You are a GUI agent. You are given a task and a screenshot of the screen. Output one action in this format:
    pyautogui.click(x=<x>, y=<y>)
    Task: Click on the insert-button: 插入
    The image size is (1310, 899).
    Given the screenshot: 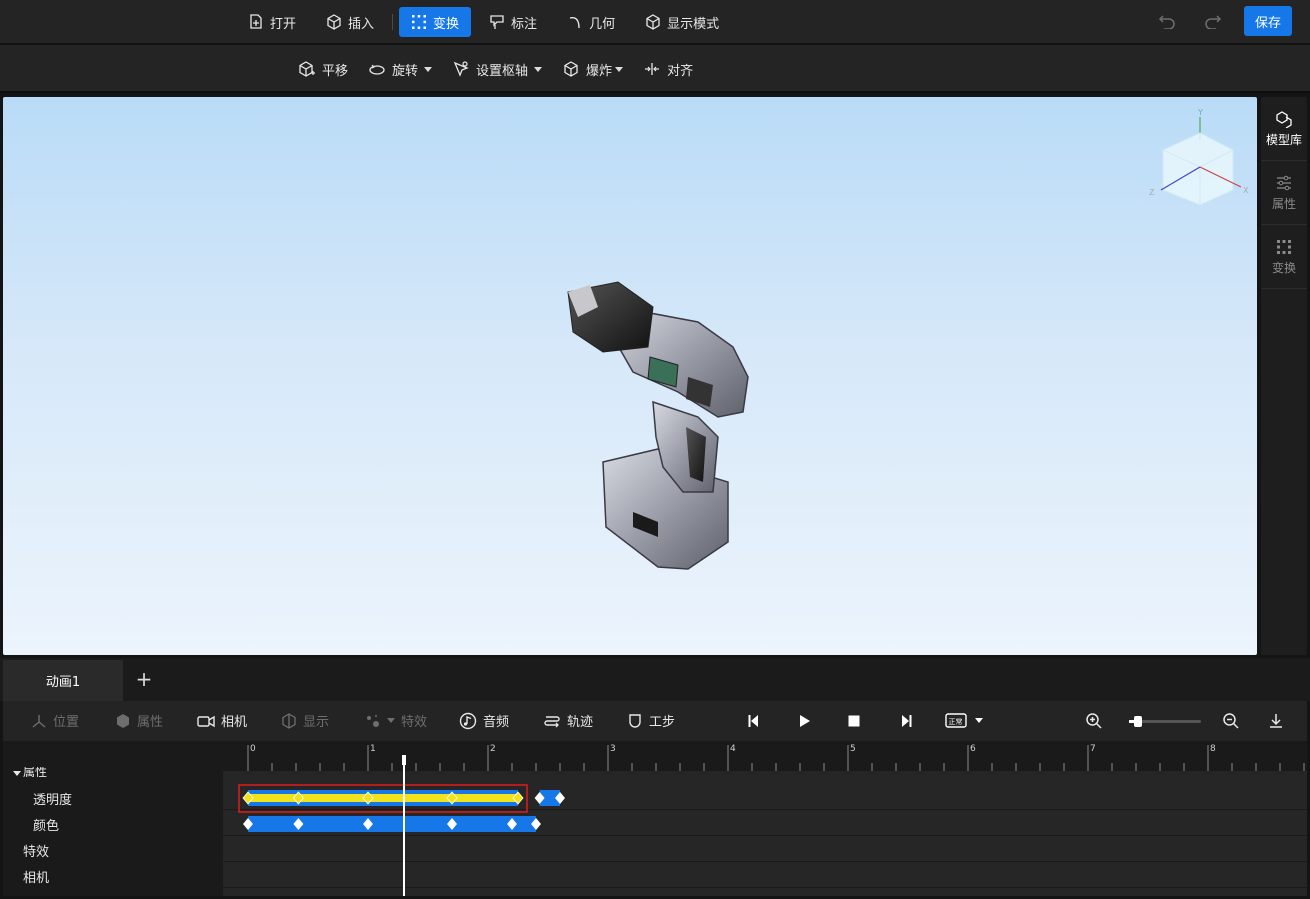 What is the action you would take?
    pyautogui.click(x=350, y=22)
    